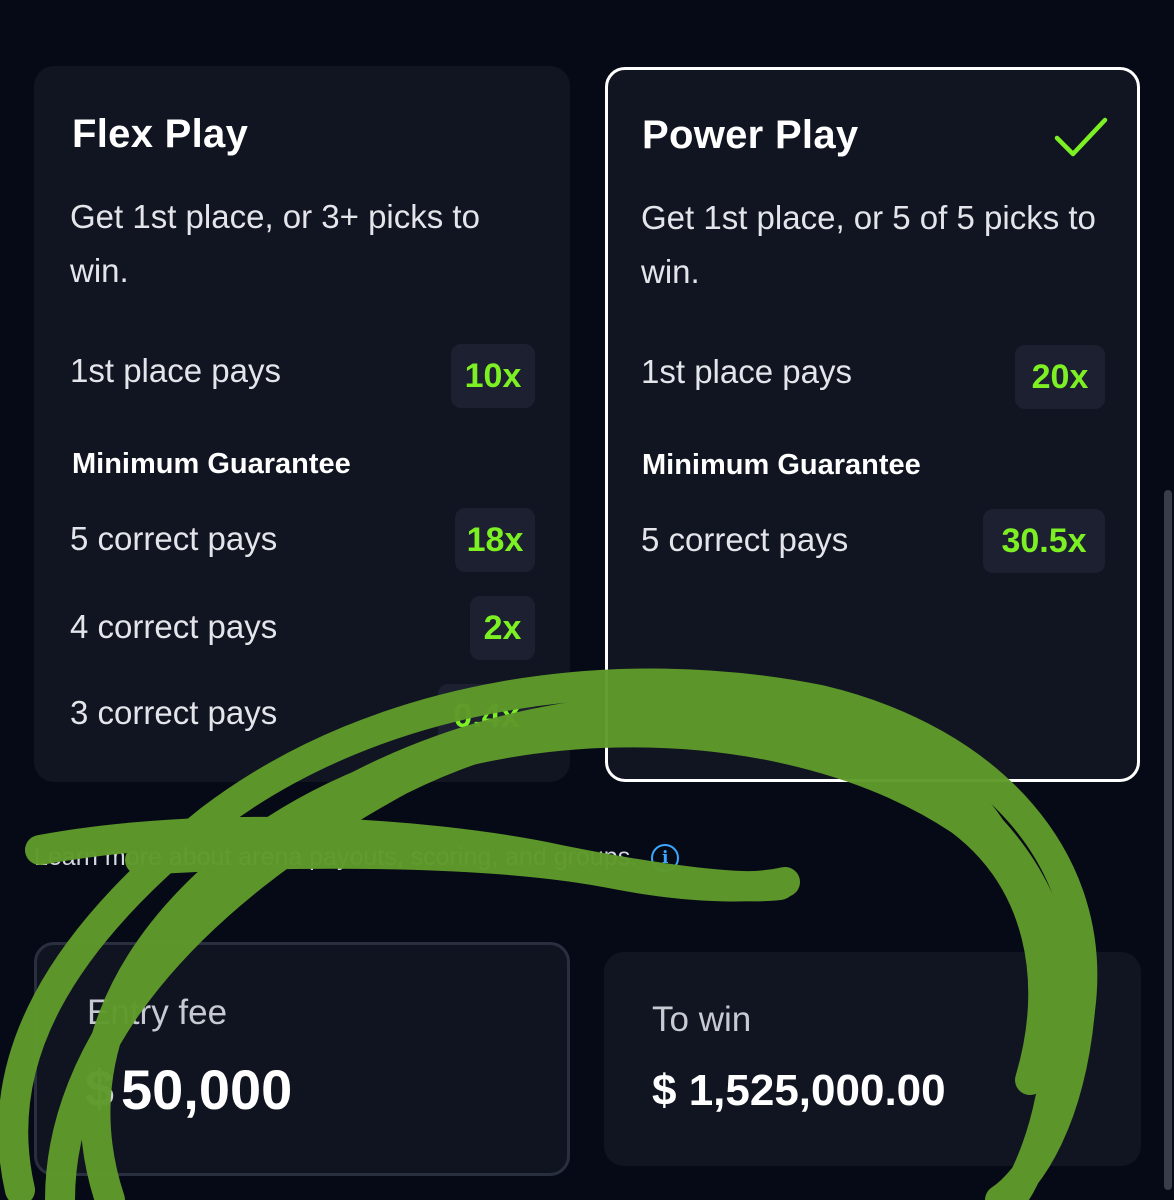  What do you see at coordinates (174, 712) in the screenshot?
I see `payout-row-label: 3 correct pays` at bounding box center [174, 712].